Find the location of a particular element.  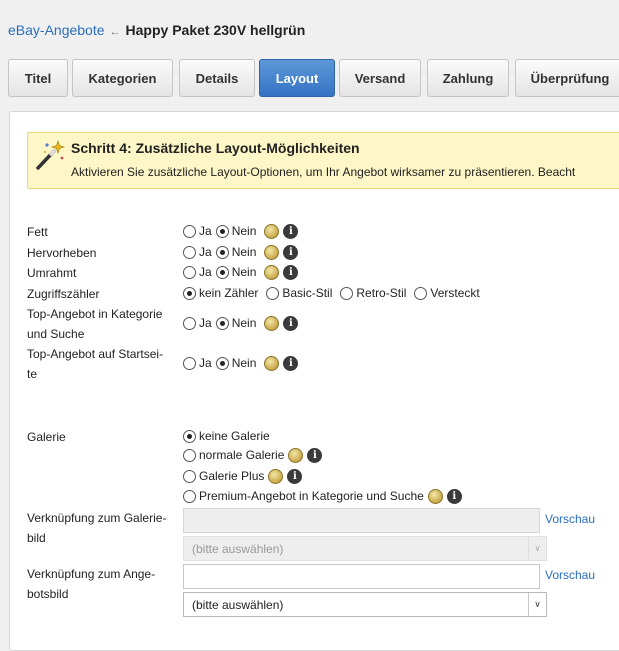

top-kategorie-nein-option: Nein is located at coordinates (236, 323).